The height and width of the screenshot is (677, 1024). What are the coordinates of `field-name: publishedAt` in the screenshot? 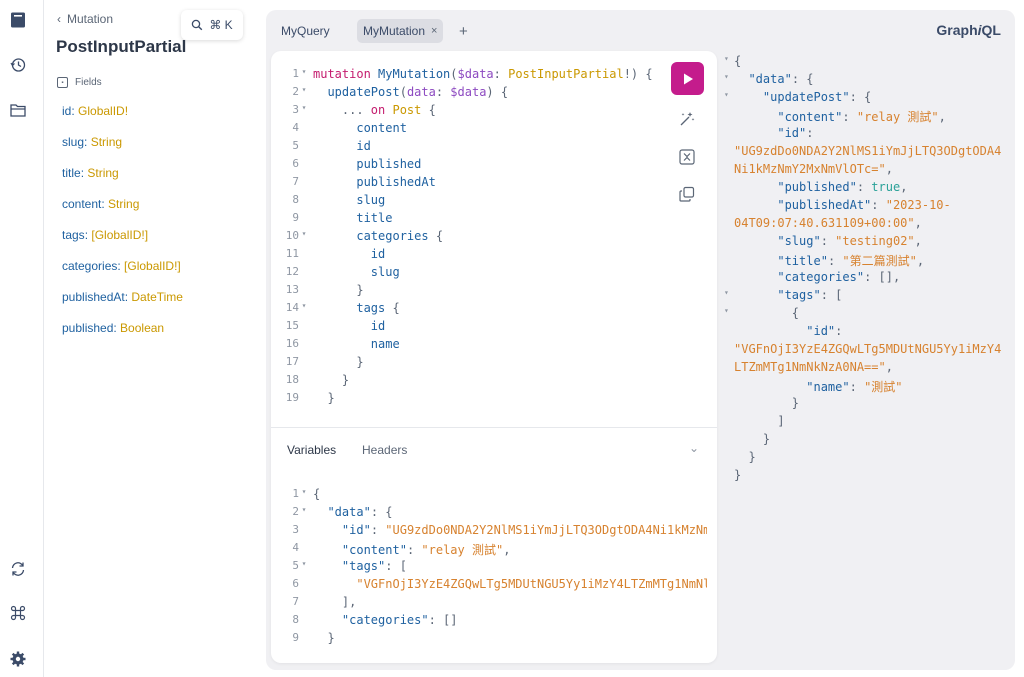 It's located at (93, 297).